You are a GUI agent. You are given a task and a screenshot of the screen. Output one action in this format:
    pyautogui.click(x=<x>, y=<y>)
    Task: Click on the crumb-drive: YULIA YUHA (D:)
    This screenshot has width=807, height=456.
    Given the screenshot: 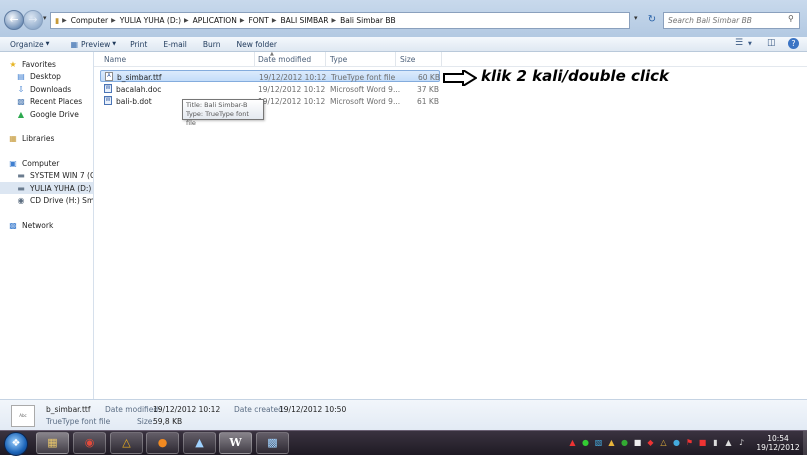 What is the action you would take?
    pyautogui.click(x=150, y=20)
    